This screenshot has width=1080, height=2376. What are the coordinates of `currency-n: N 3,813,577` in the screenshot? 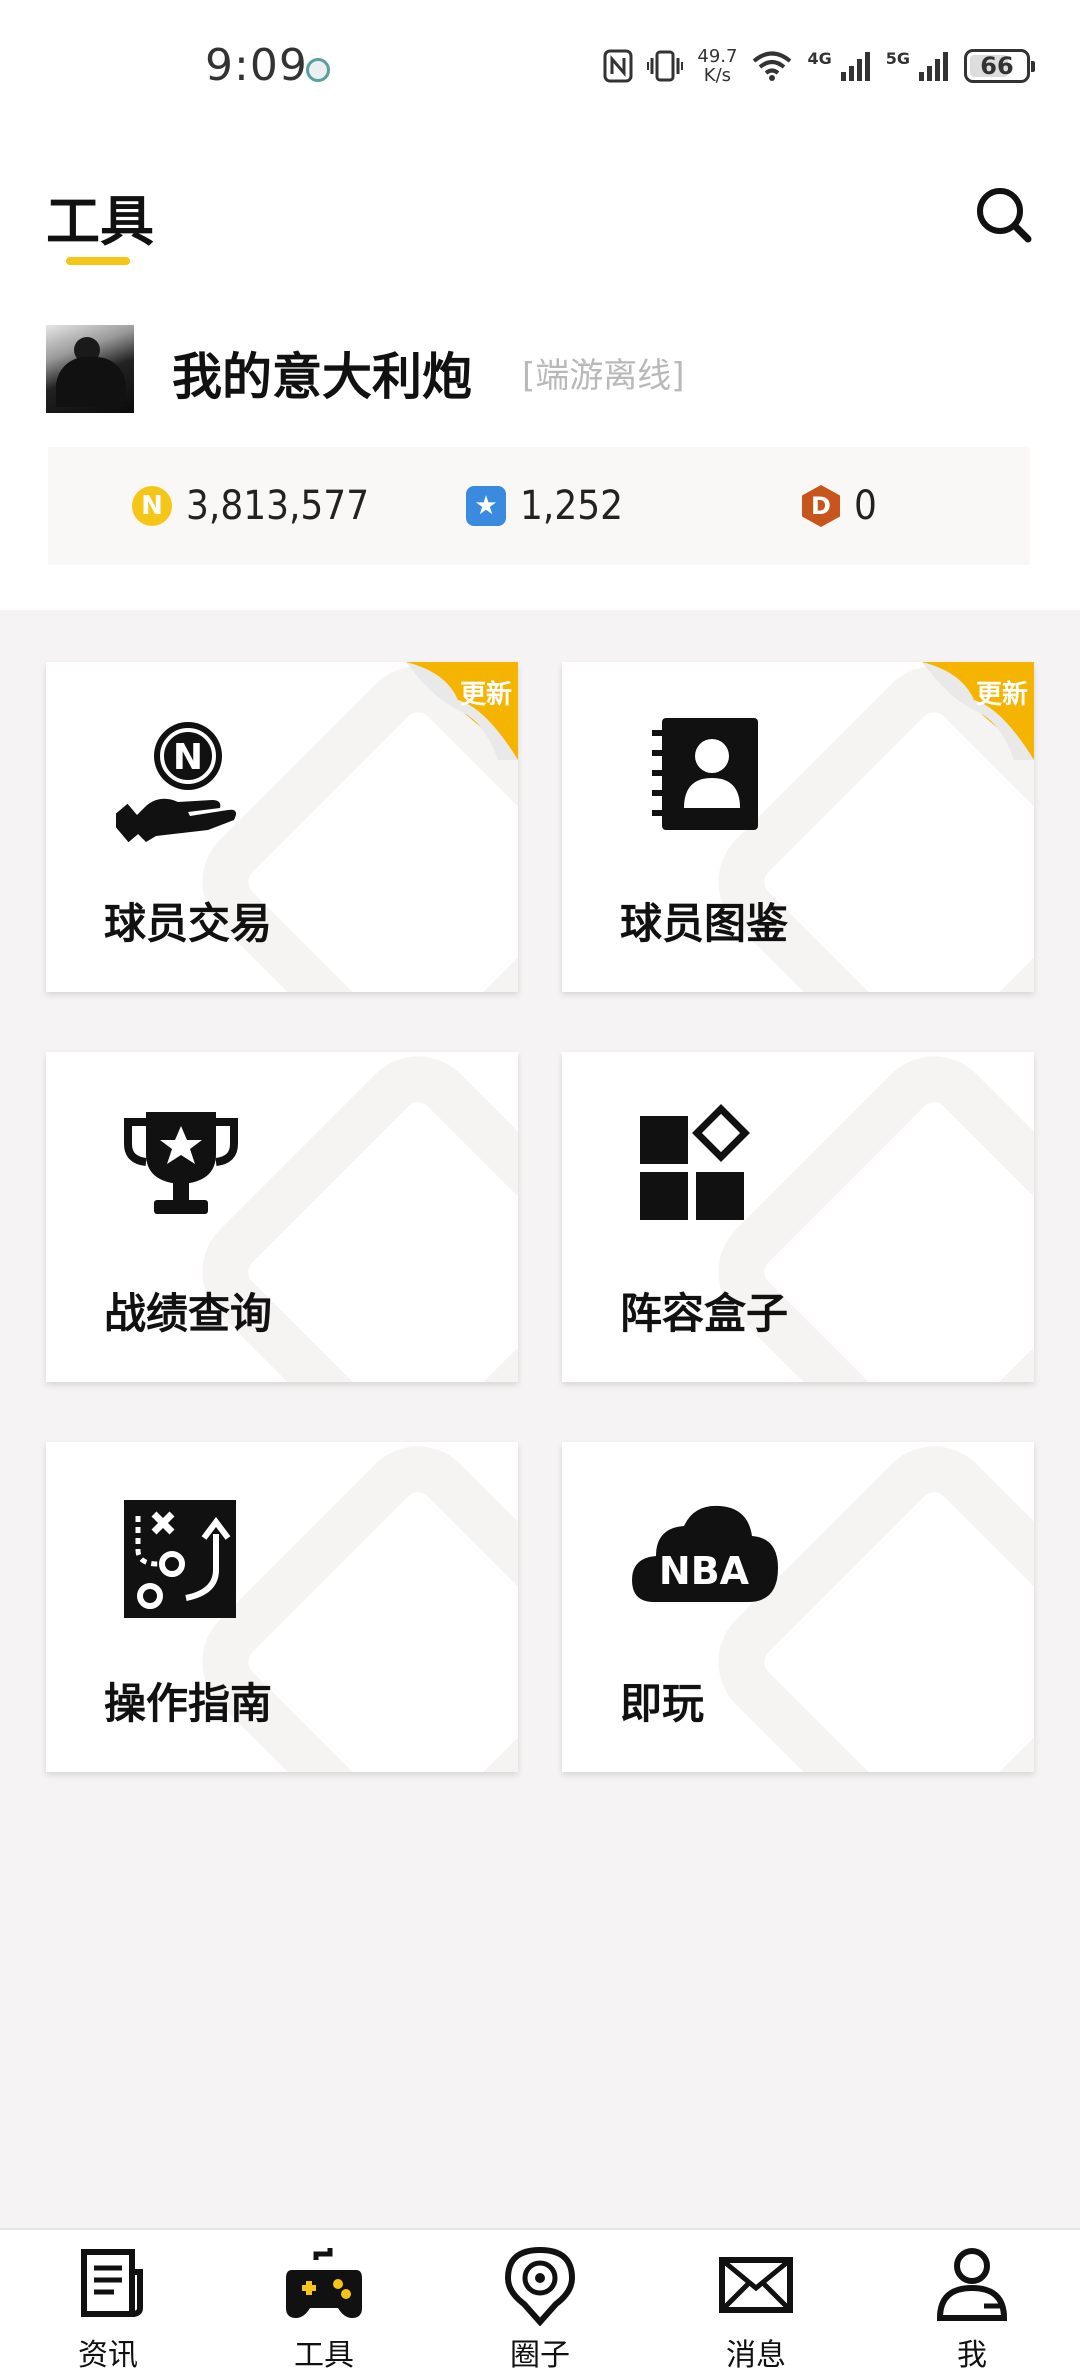 It's located at (250, 506).